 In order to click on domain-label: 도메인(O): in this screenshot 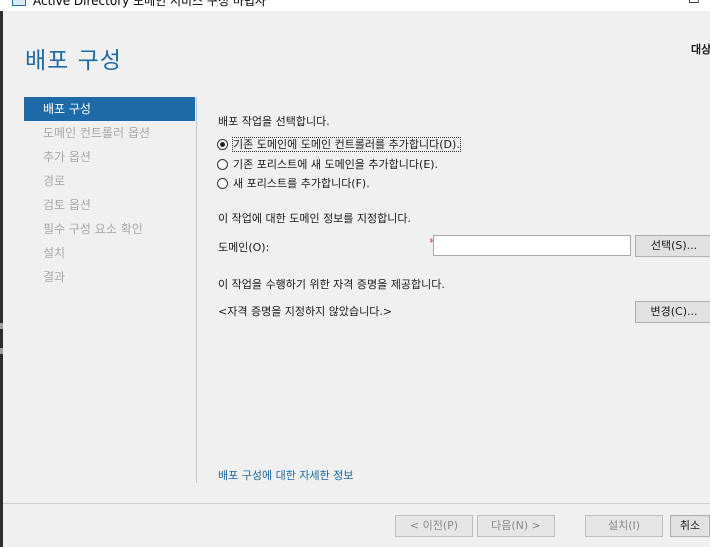, I will do `click(244, 247)`.